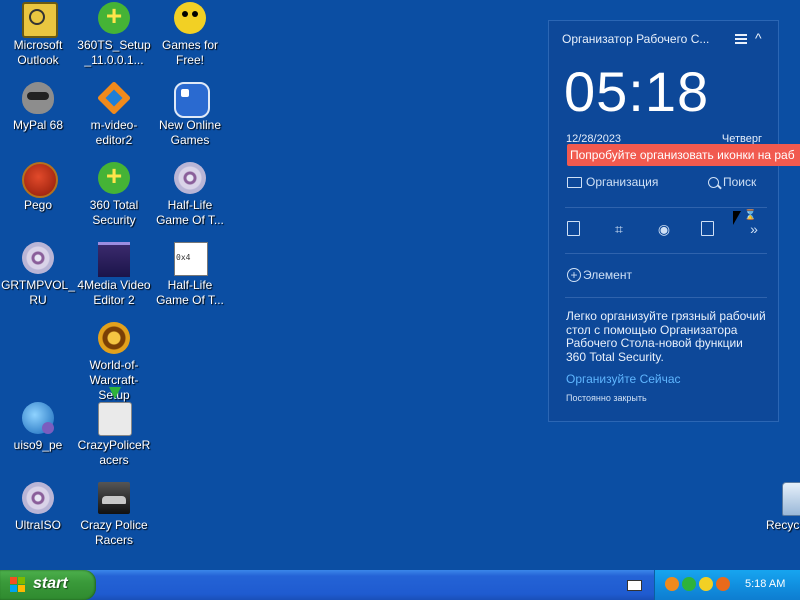 Image resolution: width=800 pixels, height=600 pixels. What do you see at coordinates (574, 275) in the screenshot?
I see `add-icon: +` at bounding box center [574, 275].